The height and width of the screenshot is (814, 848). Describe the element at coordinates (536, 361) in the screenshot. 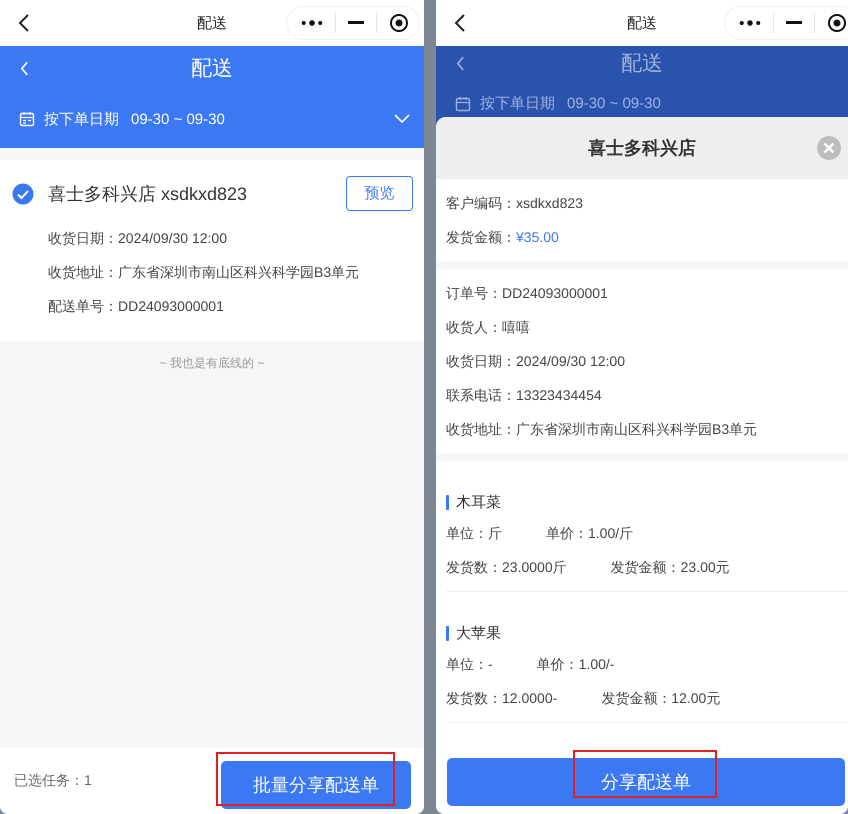

I see `info-row-text: 收货日期：2024/09/30 12:00` at that location.